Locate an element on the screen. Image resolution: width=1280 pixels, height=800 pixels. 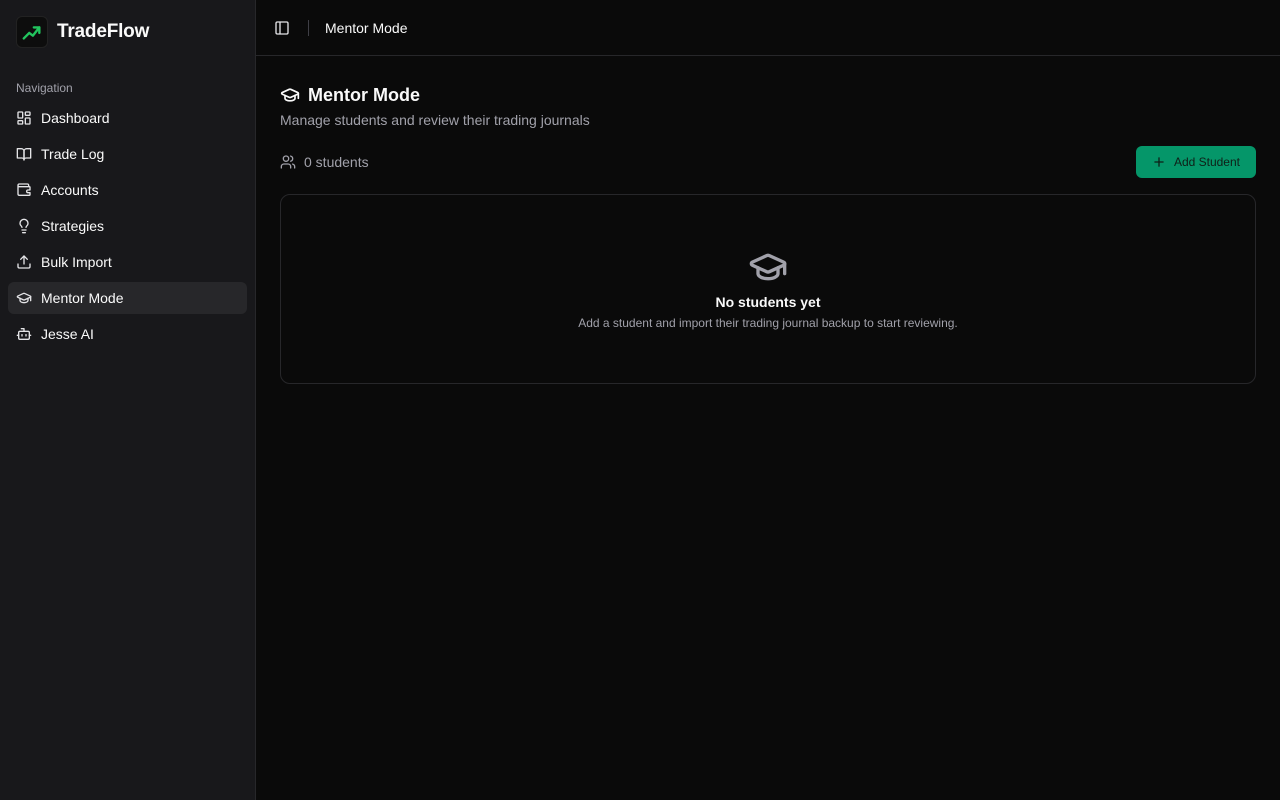
sidebar-nav: Dashboard Trade Log Accounts Strategies is located at coordinates (127, 226).